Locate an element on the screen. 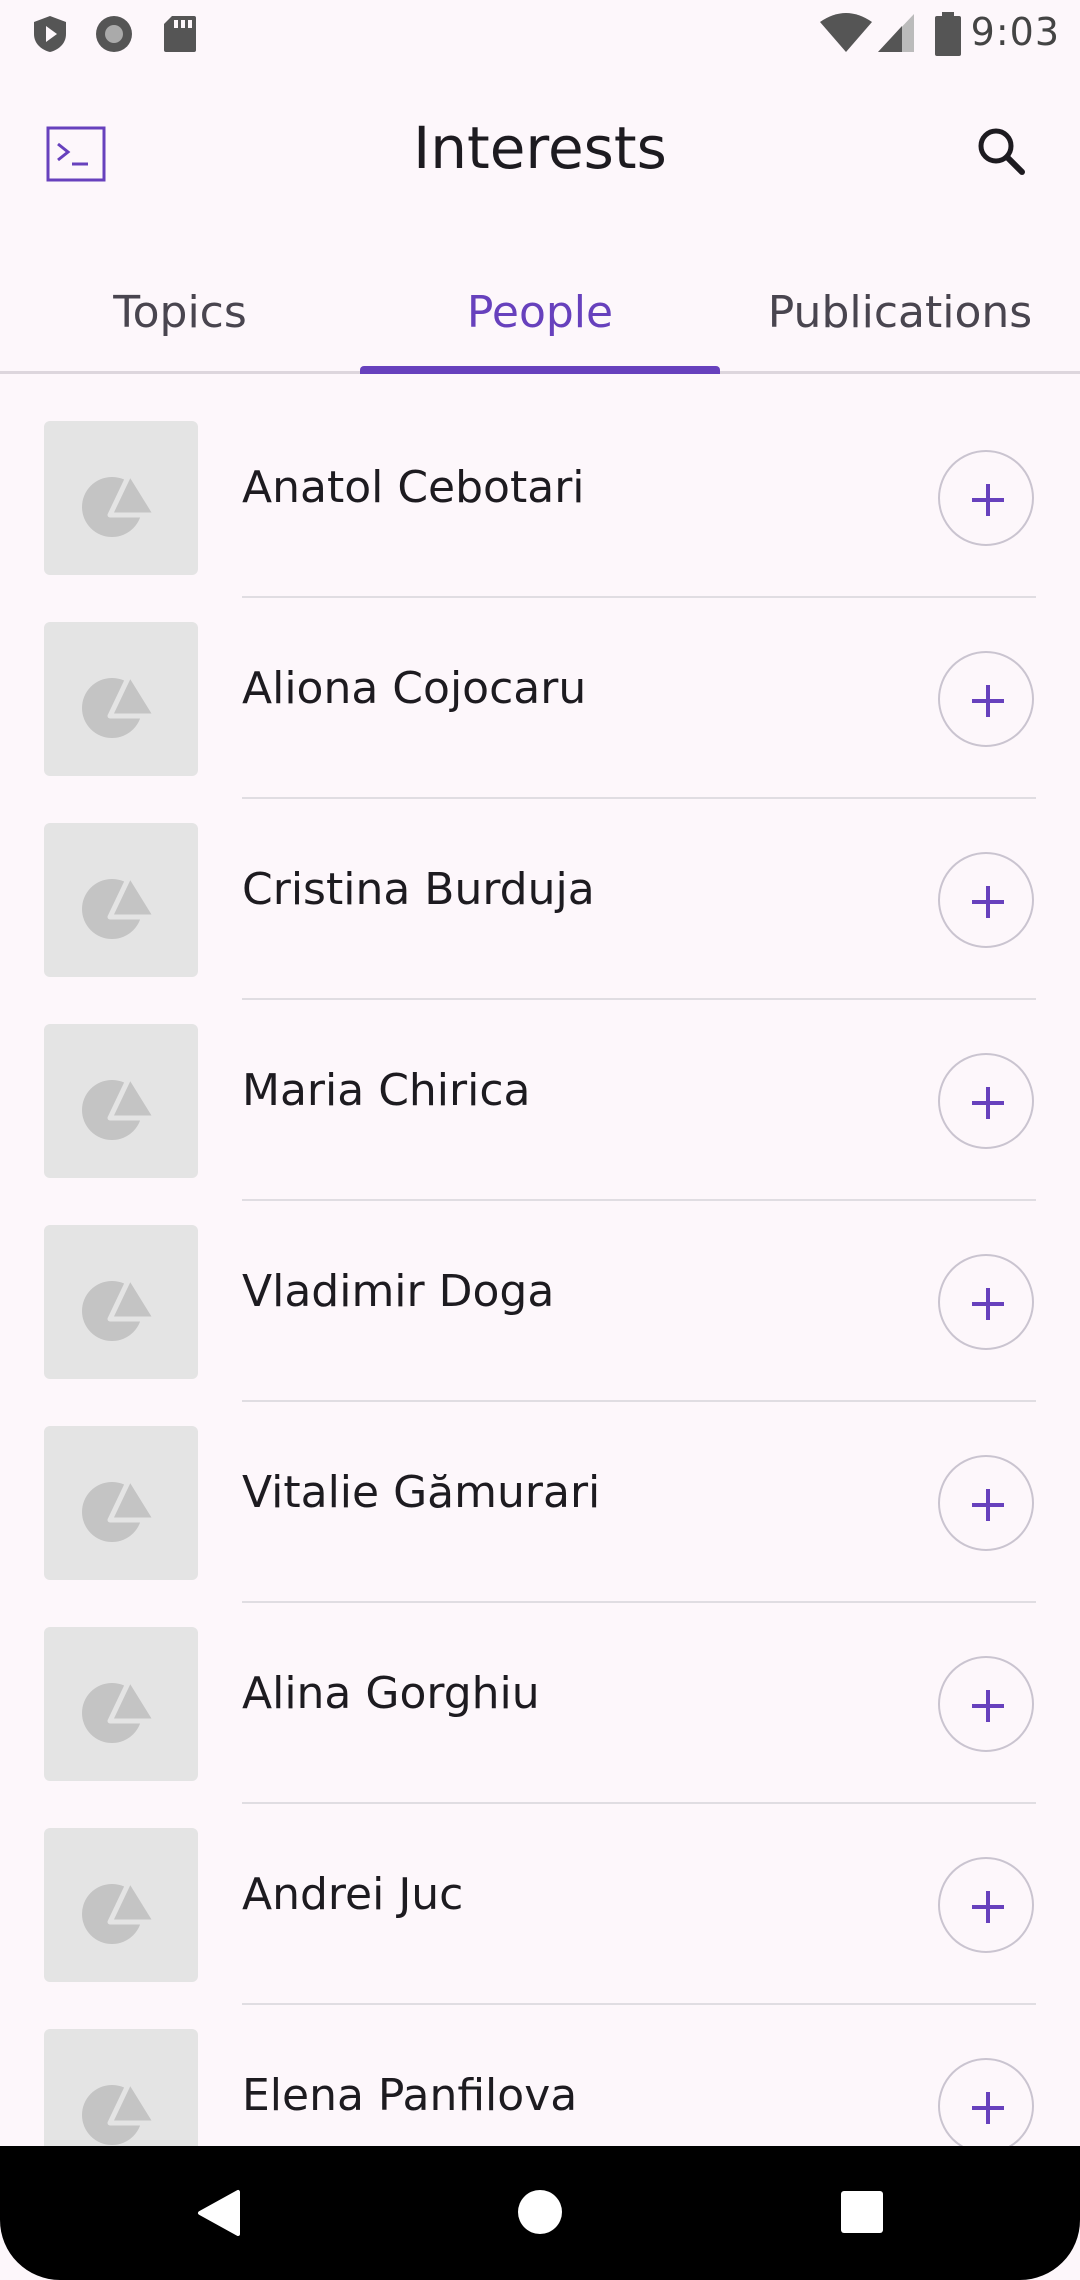 This screenshot has width=1080, height=2280. recents-icon is located at coordinates (862, 2214).